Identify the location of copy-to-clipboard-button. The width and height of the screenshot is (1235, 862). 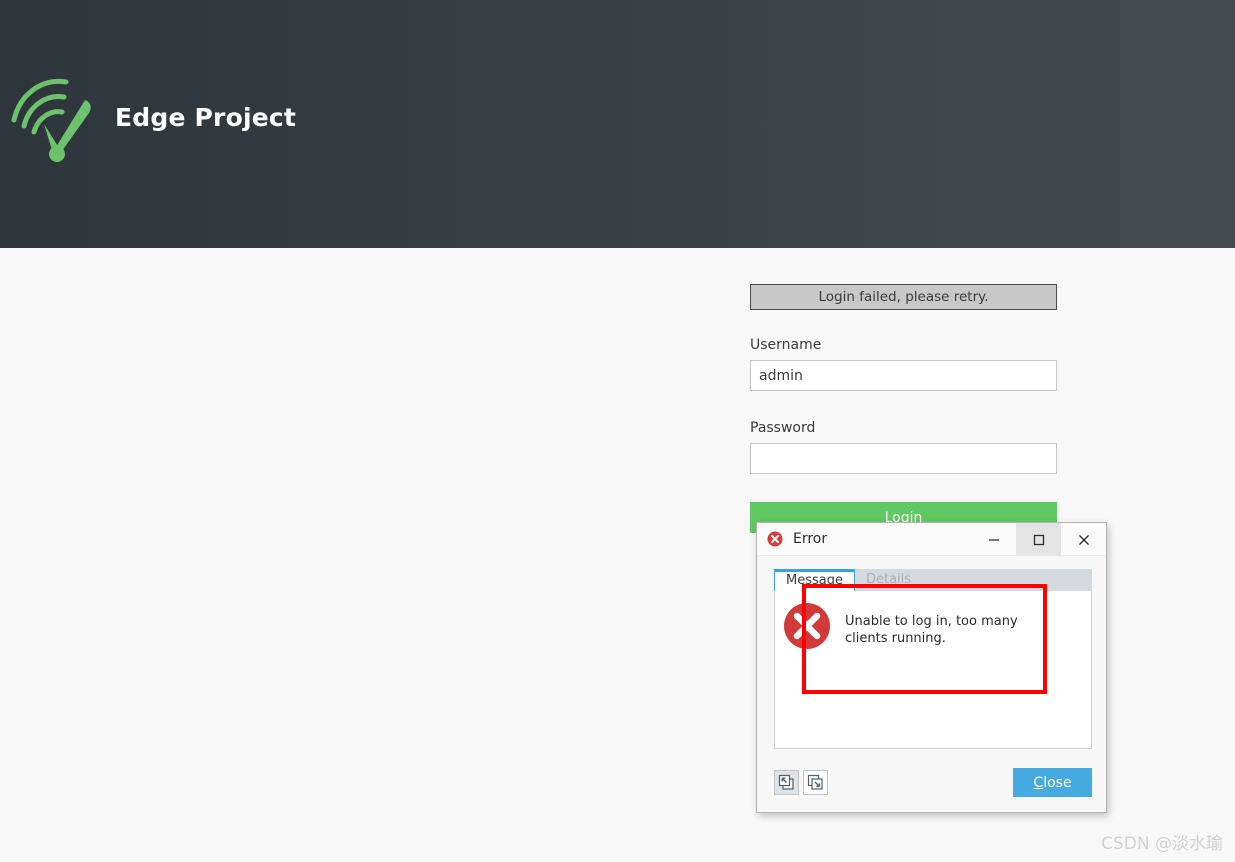
(786, 782).